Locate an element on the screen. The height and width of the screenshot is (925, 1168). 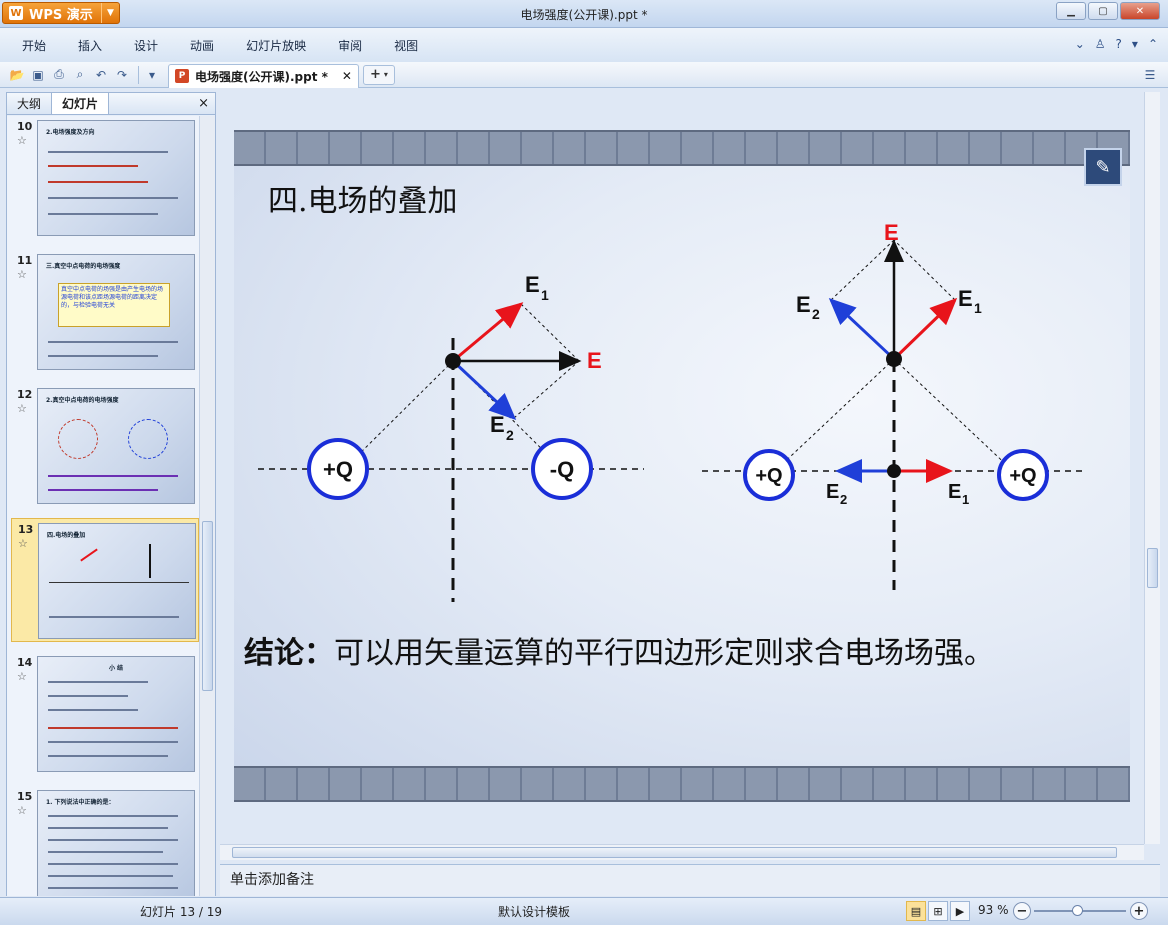
slide-thumbnail-10: 10 ☆ 2.电场强度及方向 is located at coordinates (105, 178).